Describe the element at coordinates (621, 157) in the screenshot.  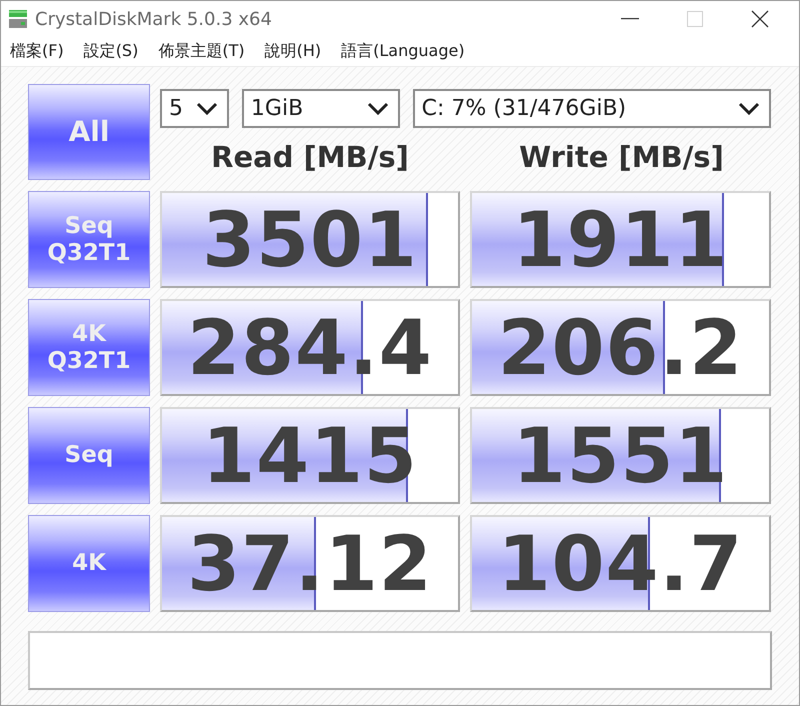
I see `column-header: Write [MB/s]` at that location.